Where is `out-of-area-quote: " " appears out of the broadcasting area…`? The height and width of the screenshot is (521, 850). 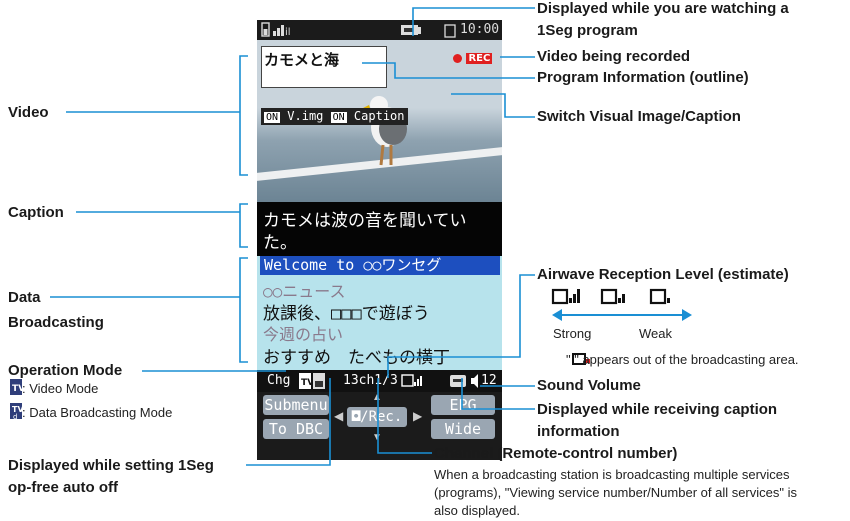
out-of-area-quote: " " appears out of the broadcasting area… is located at coordinates (682, 359).